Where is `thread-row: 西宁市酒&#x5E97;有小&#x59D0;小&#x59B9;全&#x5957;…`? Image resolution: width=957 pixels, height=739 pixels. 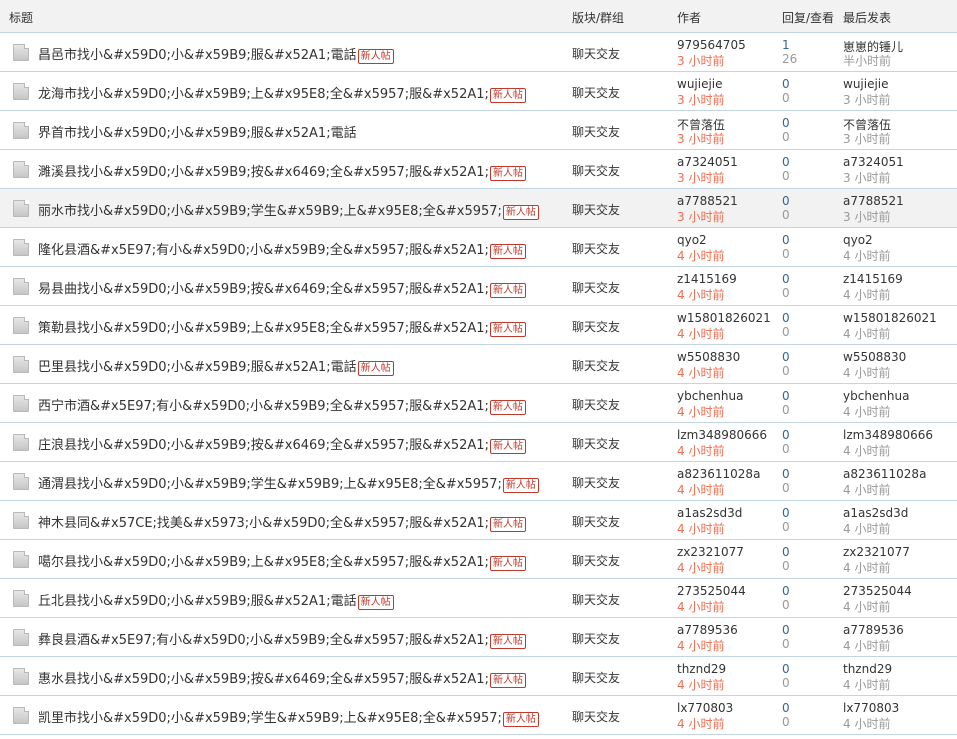 thread-row: 西宁市酒&#x5E97;有小&#x59D0;小&#x59B9;全&#x5957;… is located at coordinates (478, 403).